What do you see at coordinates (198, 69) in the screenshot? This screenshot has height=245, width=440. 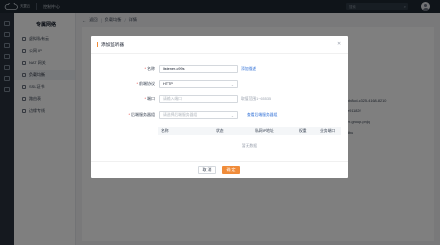 I see `name-input: listener-c99s` at bounding box center [198, 69].